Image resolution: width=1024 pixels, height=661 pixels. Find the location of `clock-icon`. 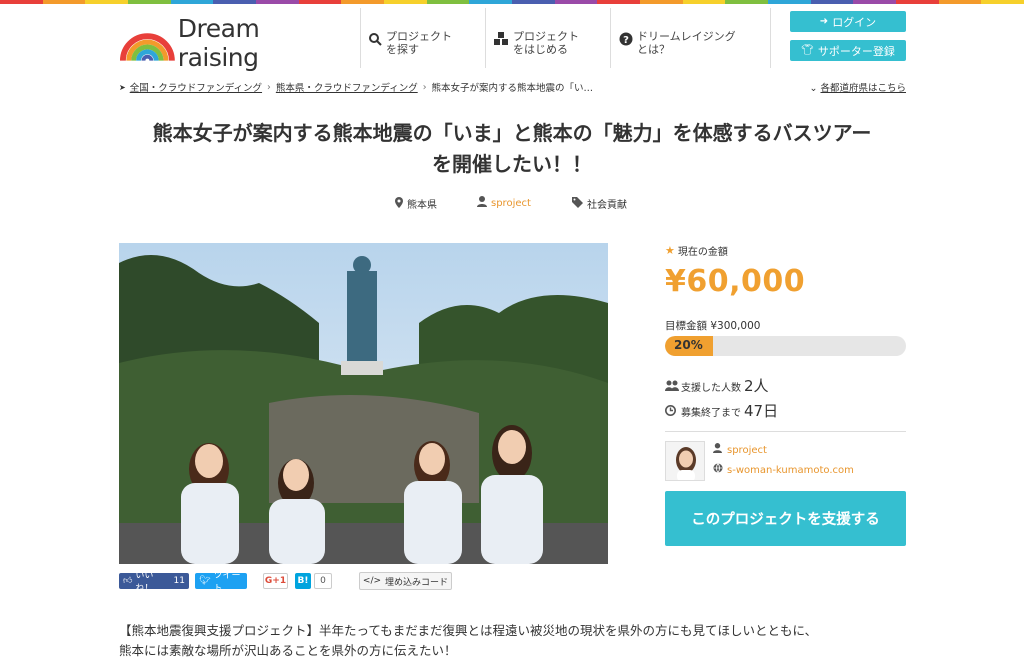

clock-icon is located at coordinates (673, 412).